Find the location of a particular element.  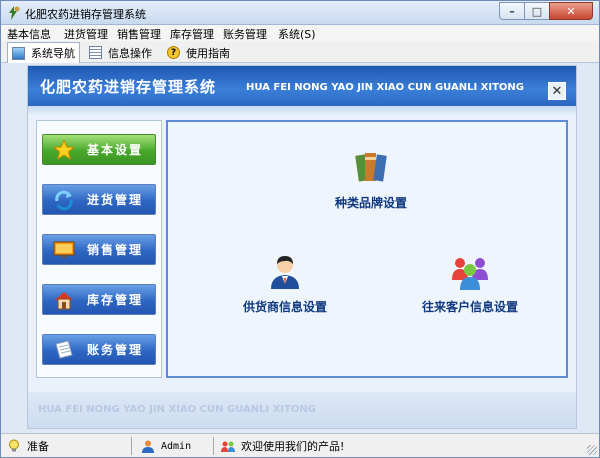

menu-purchase: 进货管理 is located at coordinates (86, 34).